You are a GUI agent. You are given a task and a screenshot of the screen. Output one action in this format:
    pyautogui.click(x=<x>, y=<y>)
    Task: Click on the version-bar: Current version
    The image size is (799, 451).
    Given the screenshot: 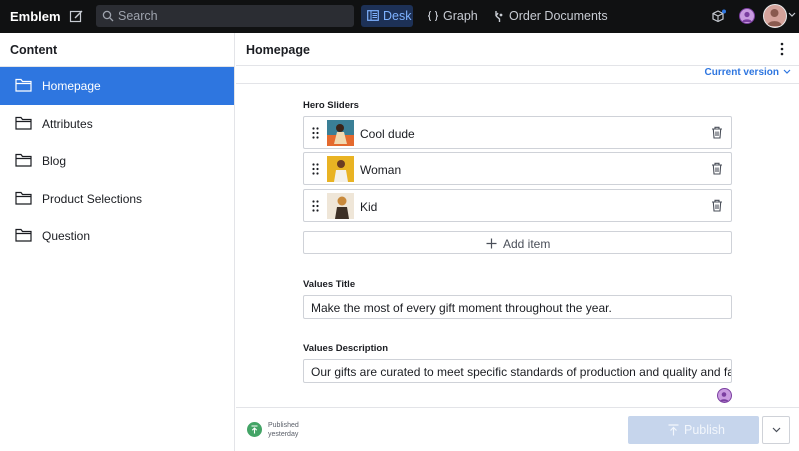 What is the action you would take?
    pyautogui.click(x=517, y=75)
    